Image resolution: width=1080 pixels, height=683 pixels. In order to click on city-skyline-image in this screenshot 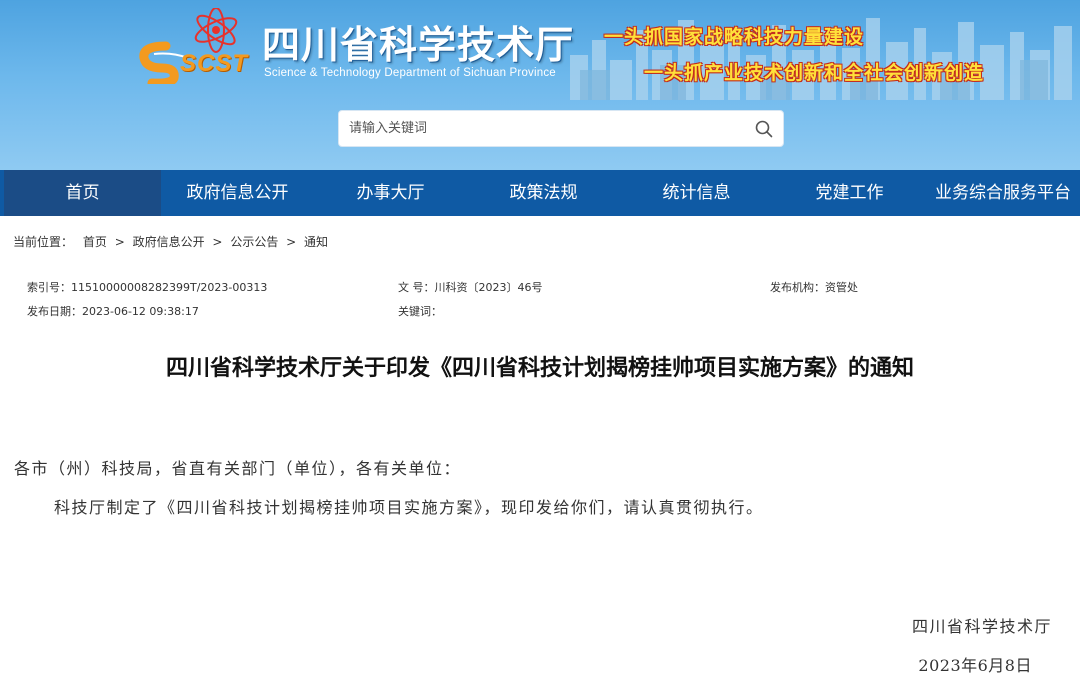, I will do `click(821, 59)`.